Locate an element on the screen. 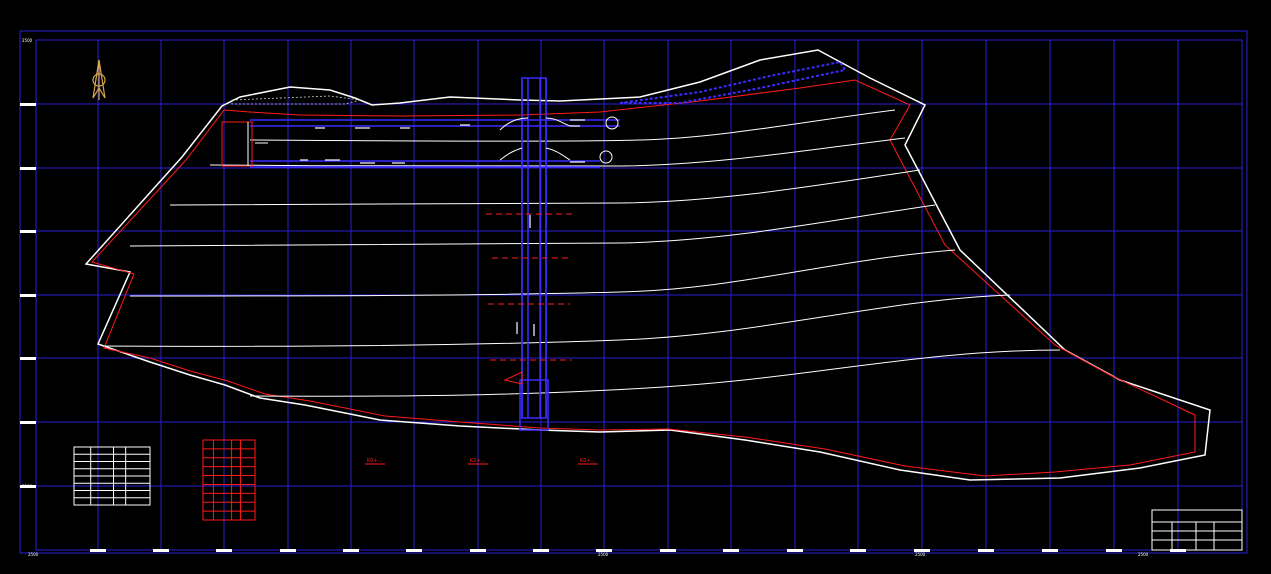  axis-label-left: 2500 is located at coordinates (27, 486).